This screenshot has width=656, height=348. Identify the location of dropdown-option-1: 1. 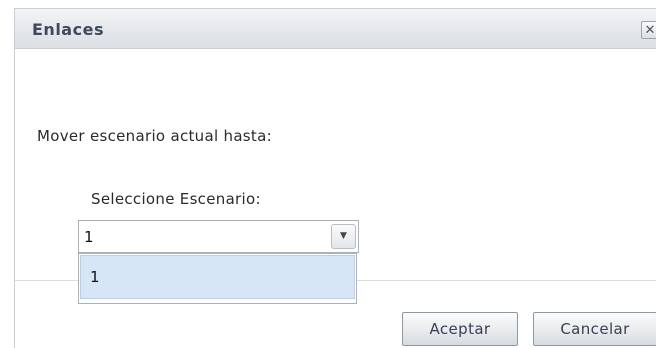
(217, 277).